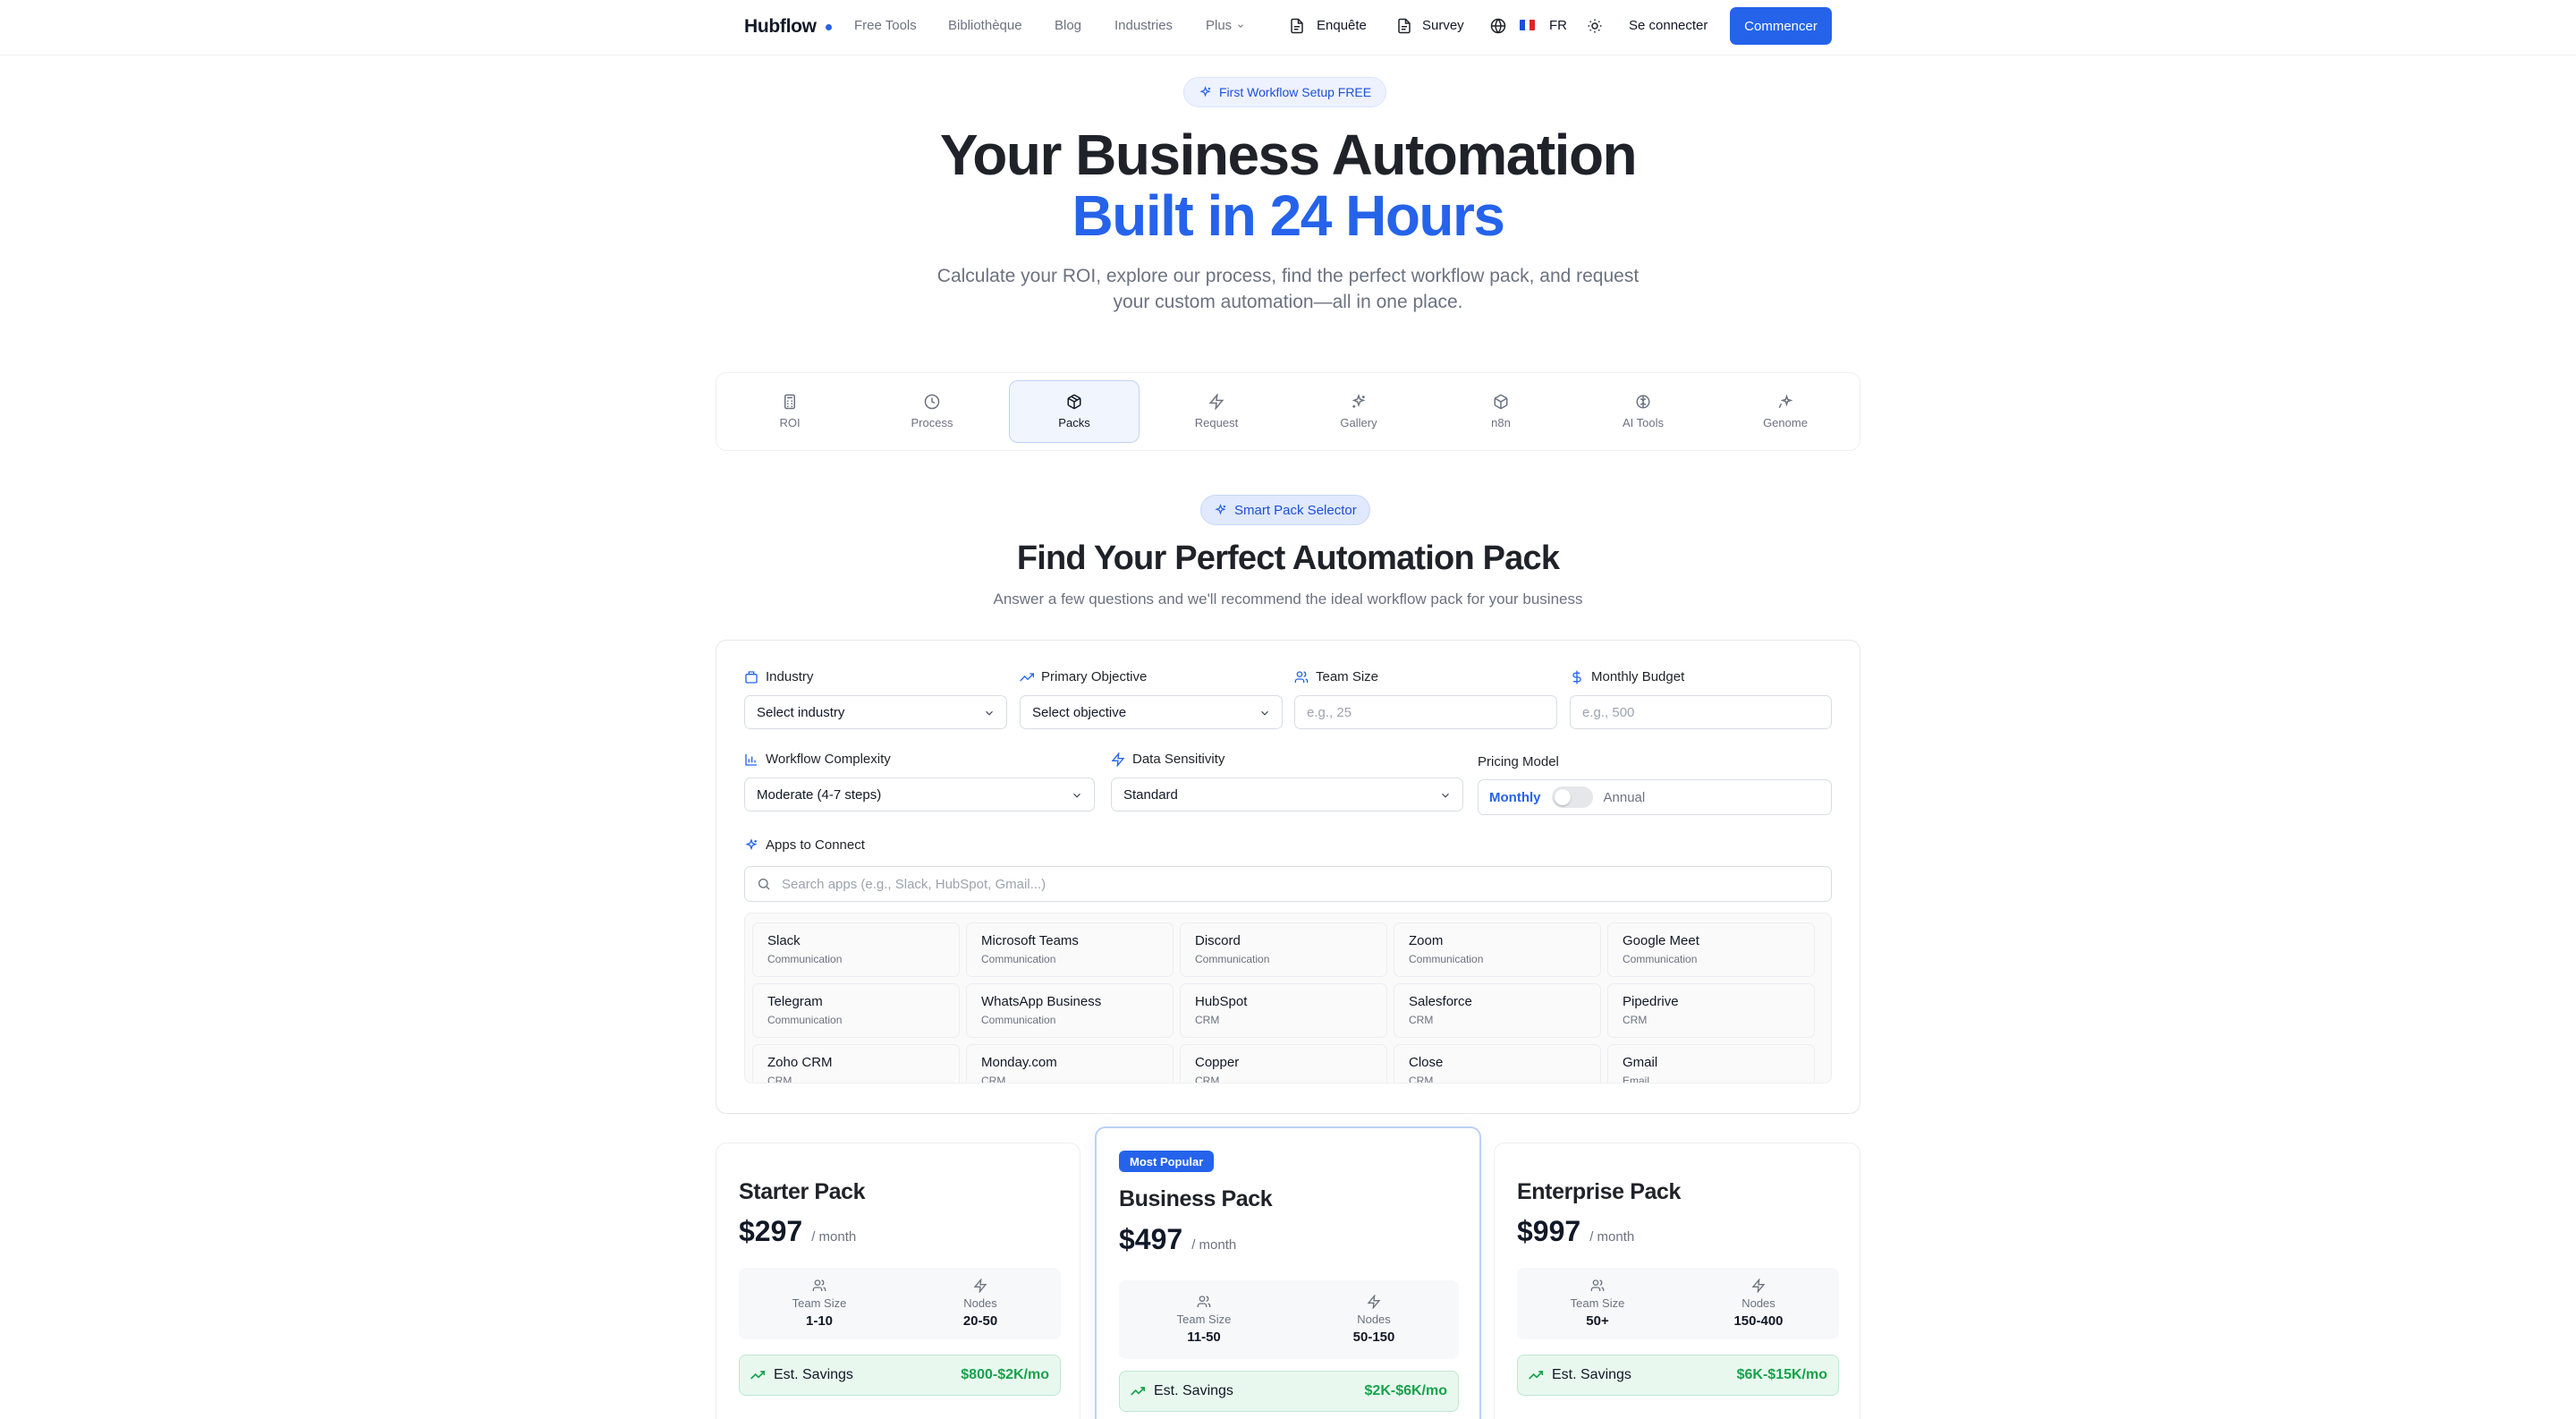 The image size is (2576, 1419). I want to click on app-option: Zoho CRM CRM, so click(856, 1063).